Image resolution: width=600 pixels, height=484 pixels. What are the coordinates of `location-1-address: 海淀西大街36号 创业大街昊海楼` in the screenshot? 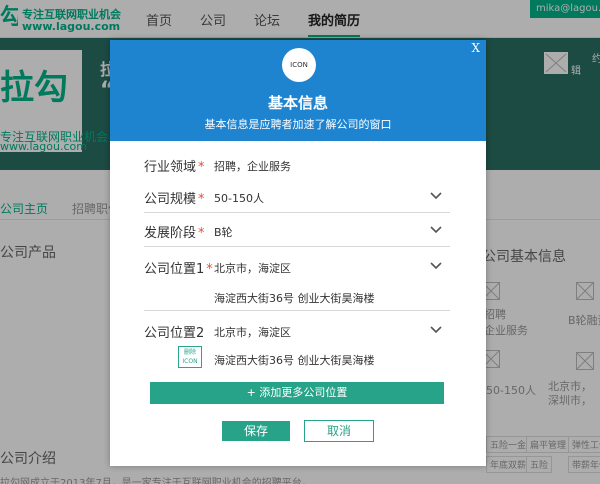 It's located at (294, 298).